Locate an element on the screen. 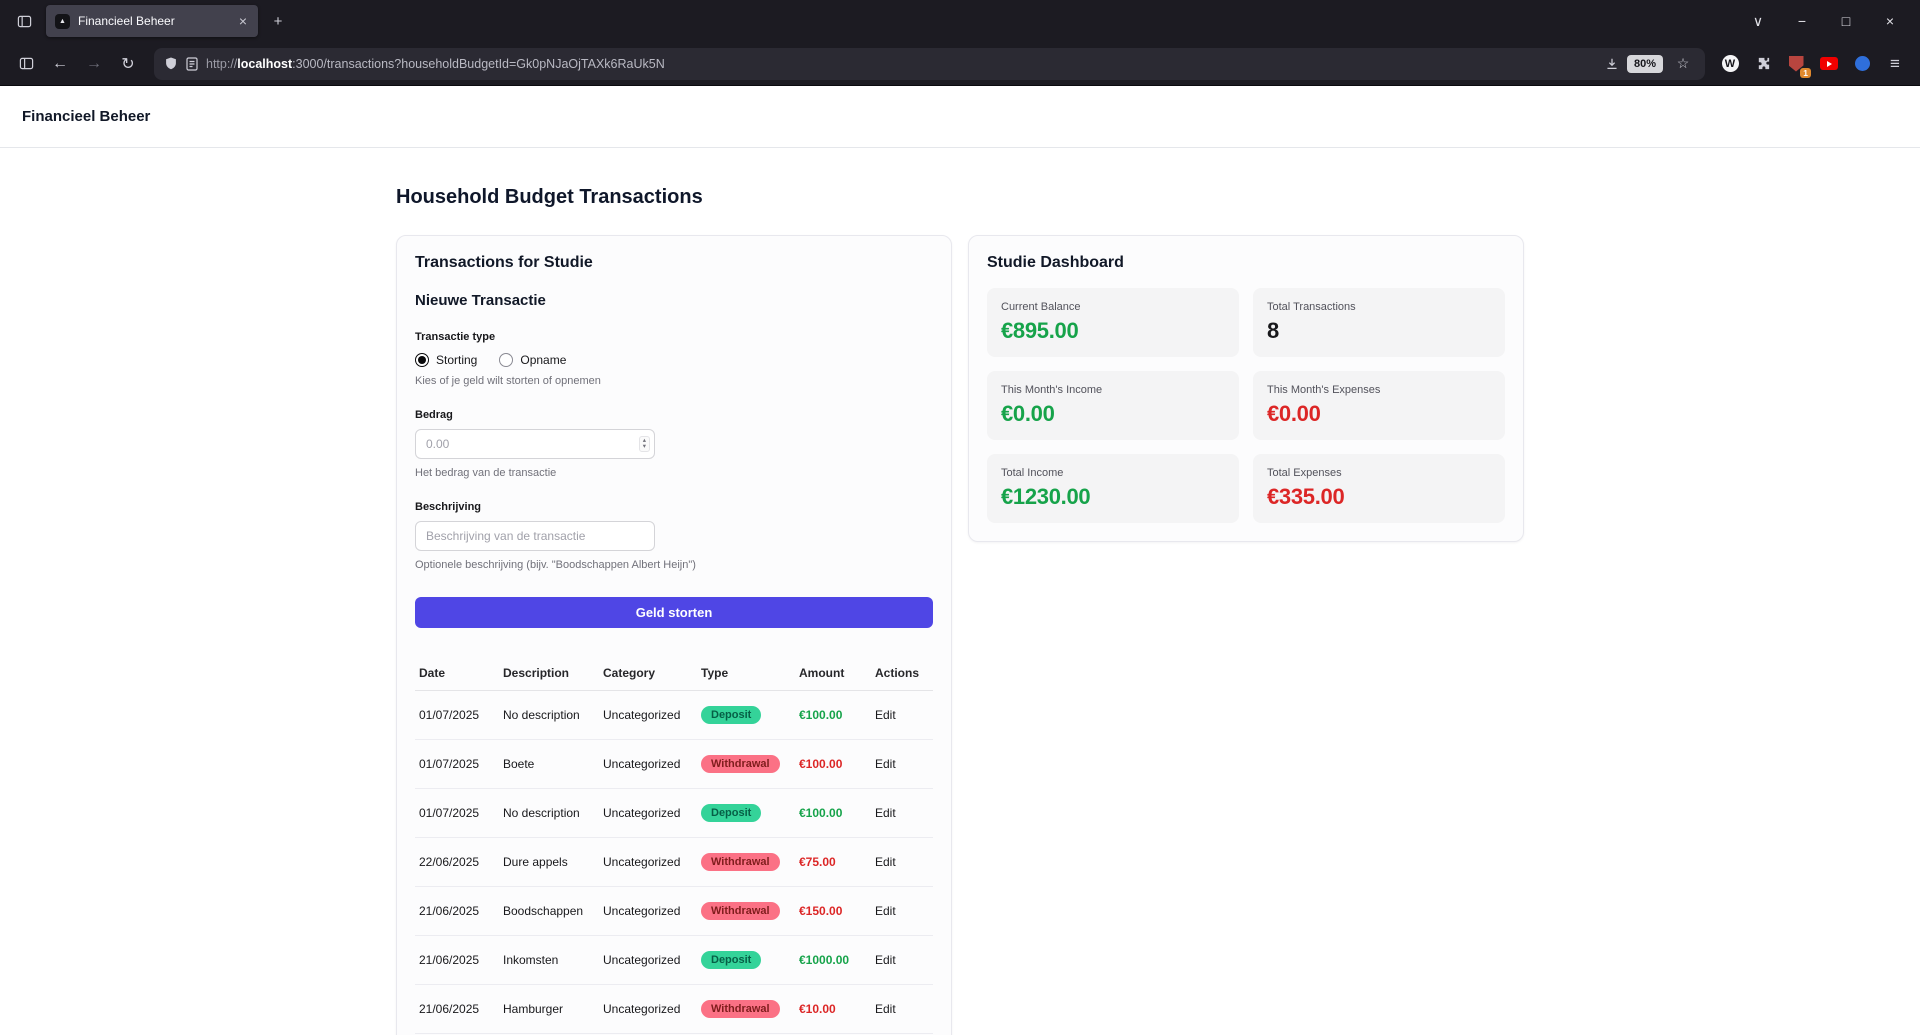  window-controls: ∨ − □ × is located at coordinates (1824, 21).